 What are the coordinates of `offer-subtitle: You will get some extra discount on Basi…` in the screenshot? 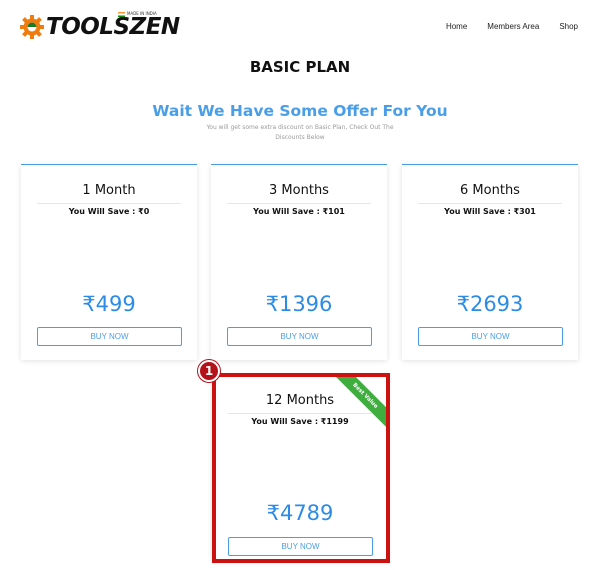 It's located at (300, 132).